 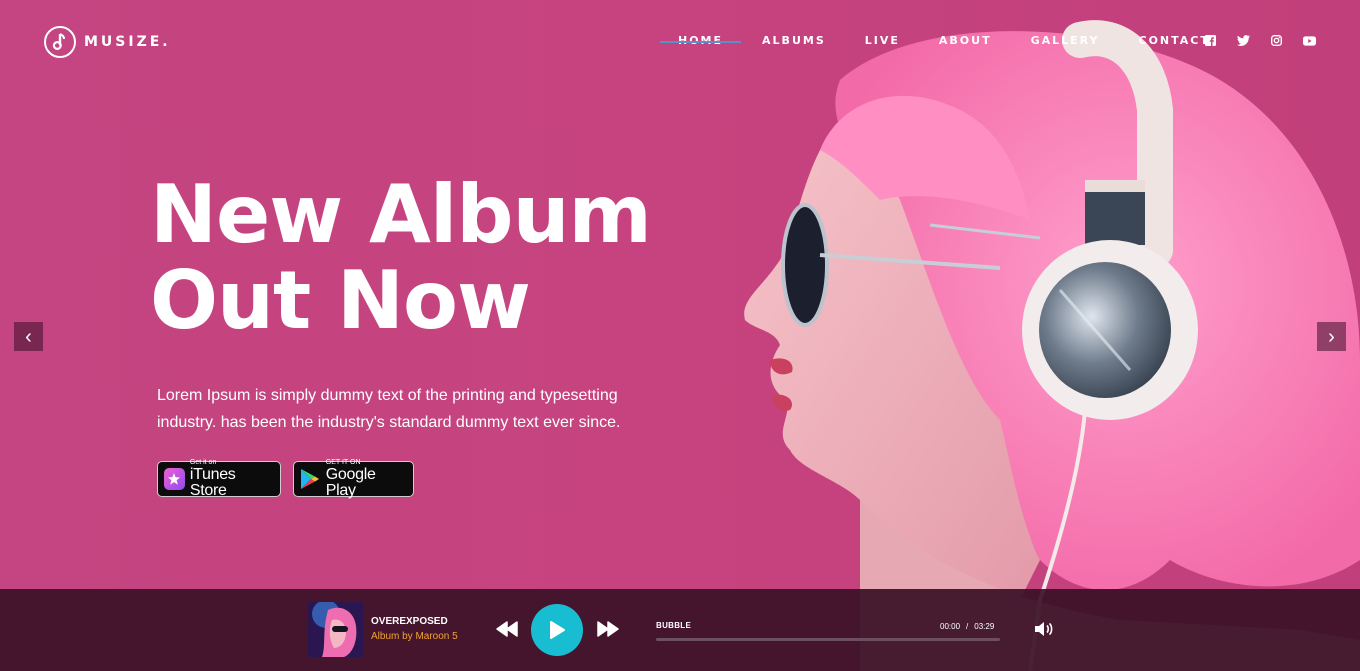 What do you see at coordinates (1243, 40) in the screenshot?
I see `twitter-icon` at bounding box center [1243, 40].